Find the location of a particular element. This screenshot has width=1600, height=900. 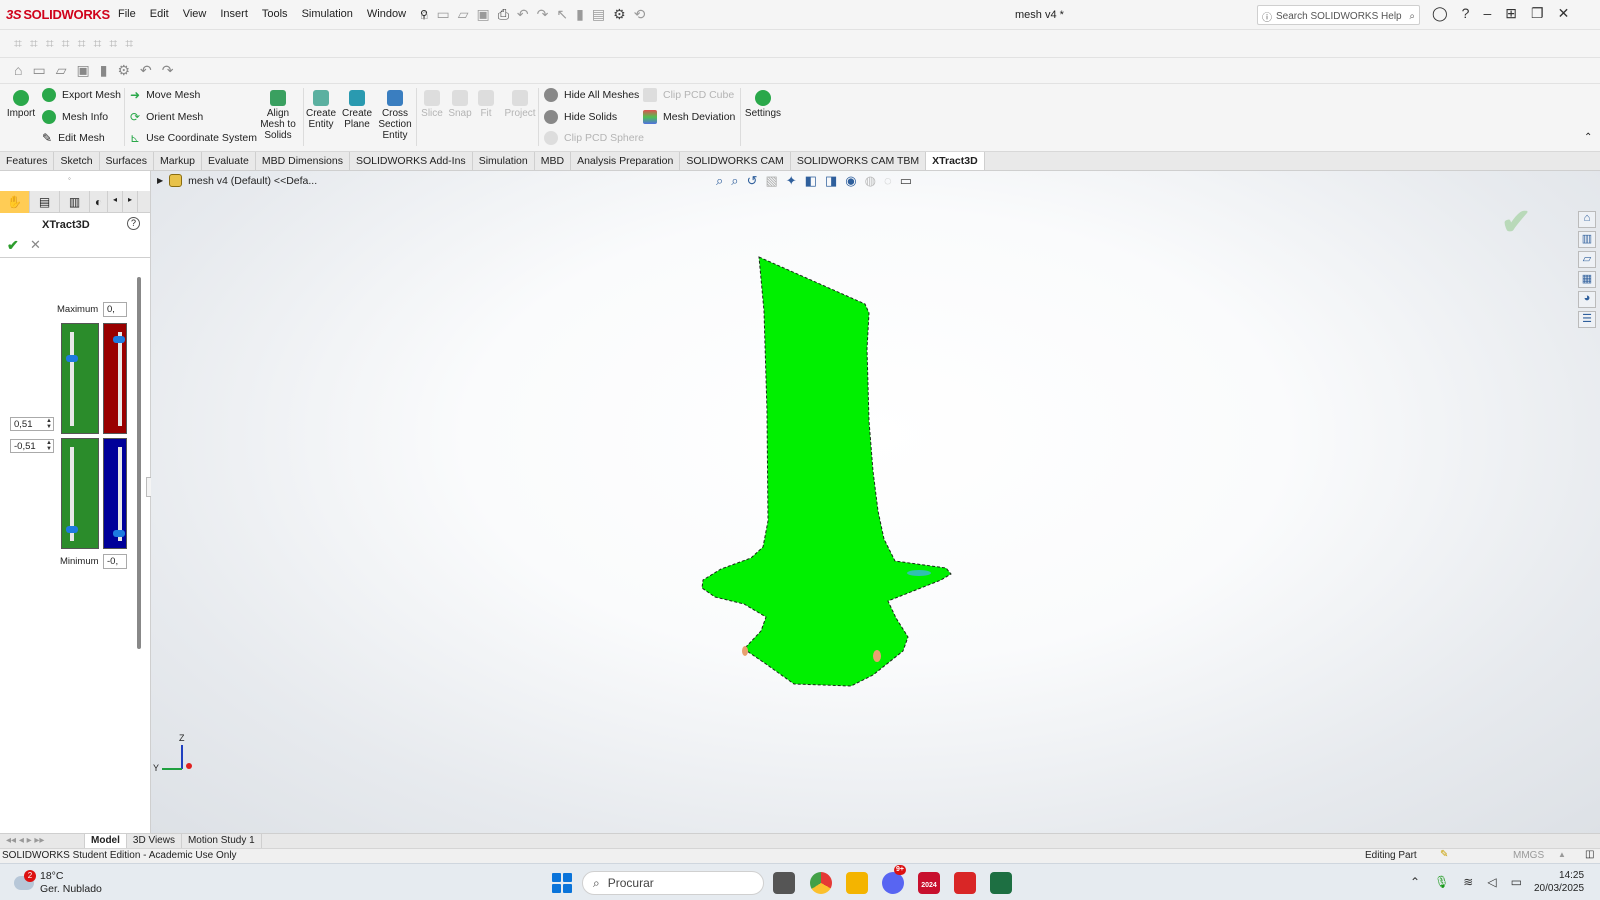

tab-solidworks-cam: SOLIDWORKS CAM is located at coordinates (735, 161).